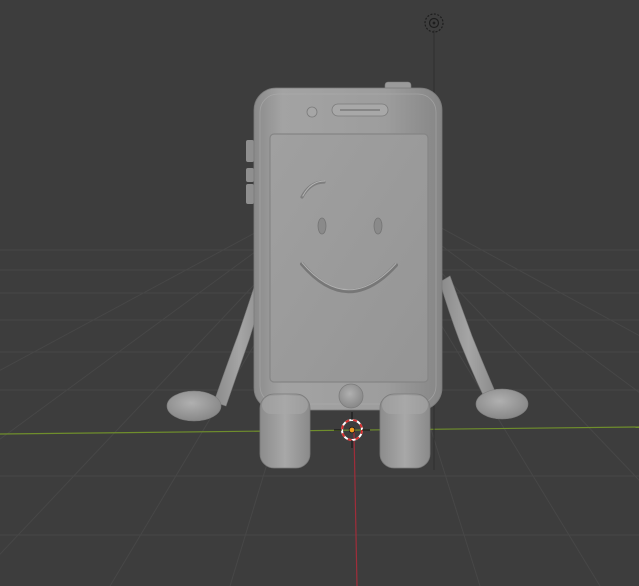  What do you see at coordinates (351, 396) in the screenshot?
I see `home-button` at bounding box center [351, 396].